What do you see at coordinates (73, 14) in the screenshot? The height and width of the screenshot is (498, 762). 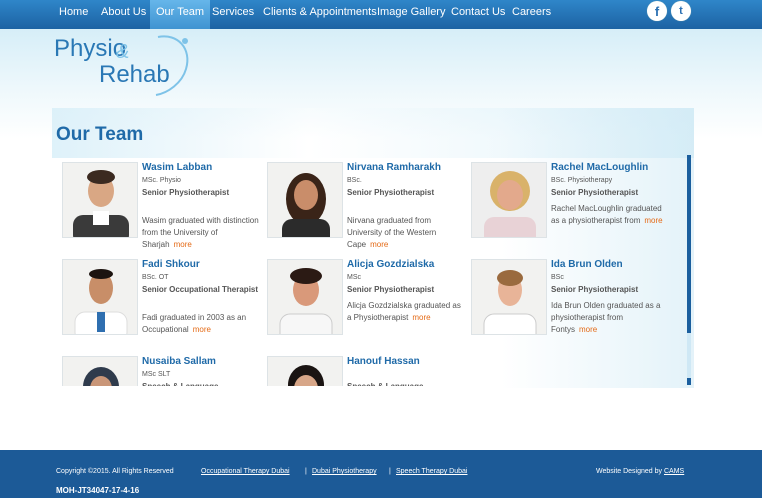 I see `nav-home: Home` at bounding box center [73, 14].